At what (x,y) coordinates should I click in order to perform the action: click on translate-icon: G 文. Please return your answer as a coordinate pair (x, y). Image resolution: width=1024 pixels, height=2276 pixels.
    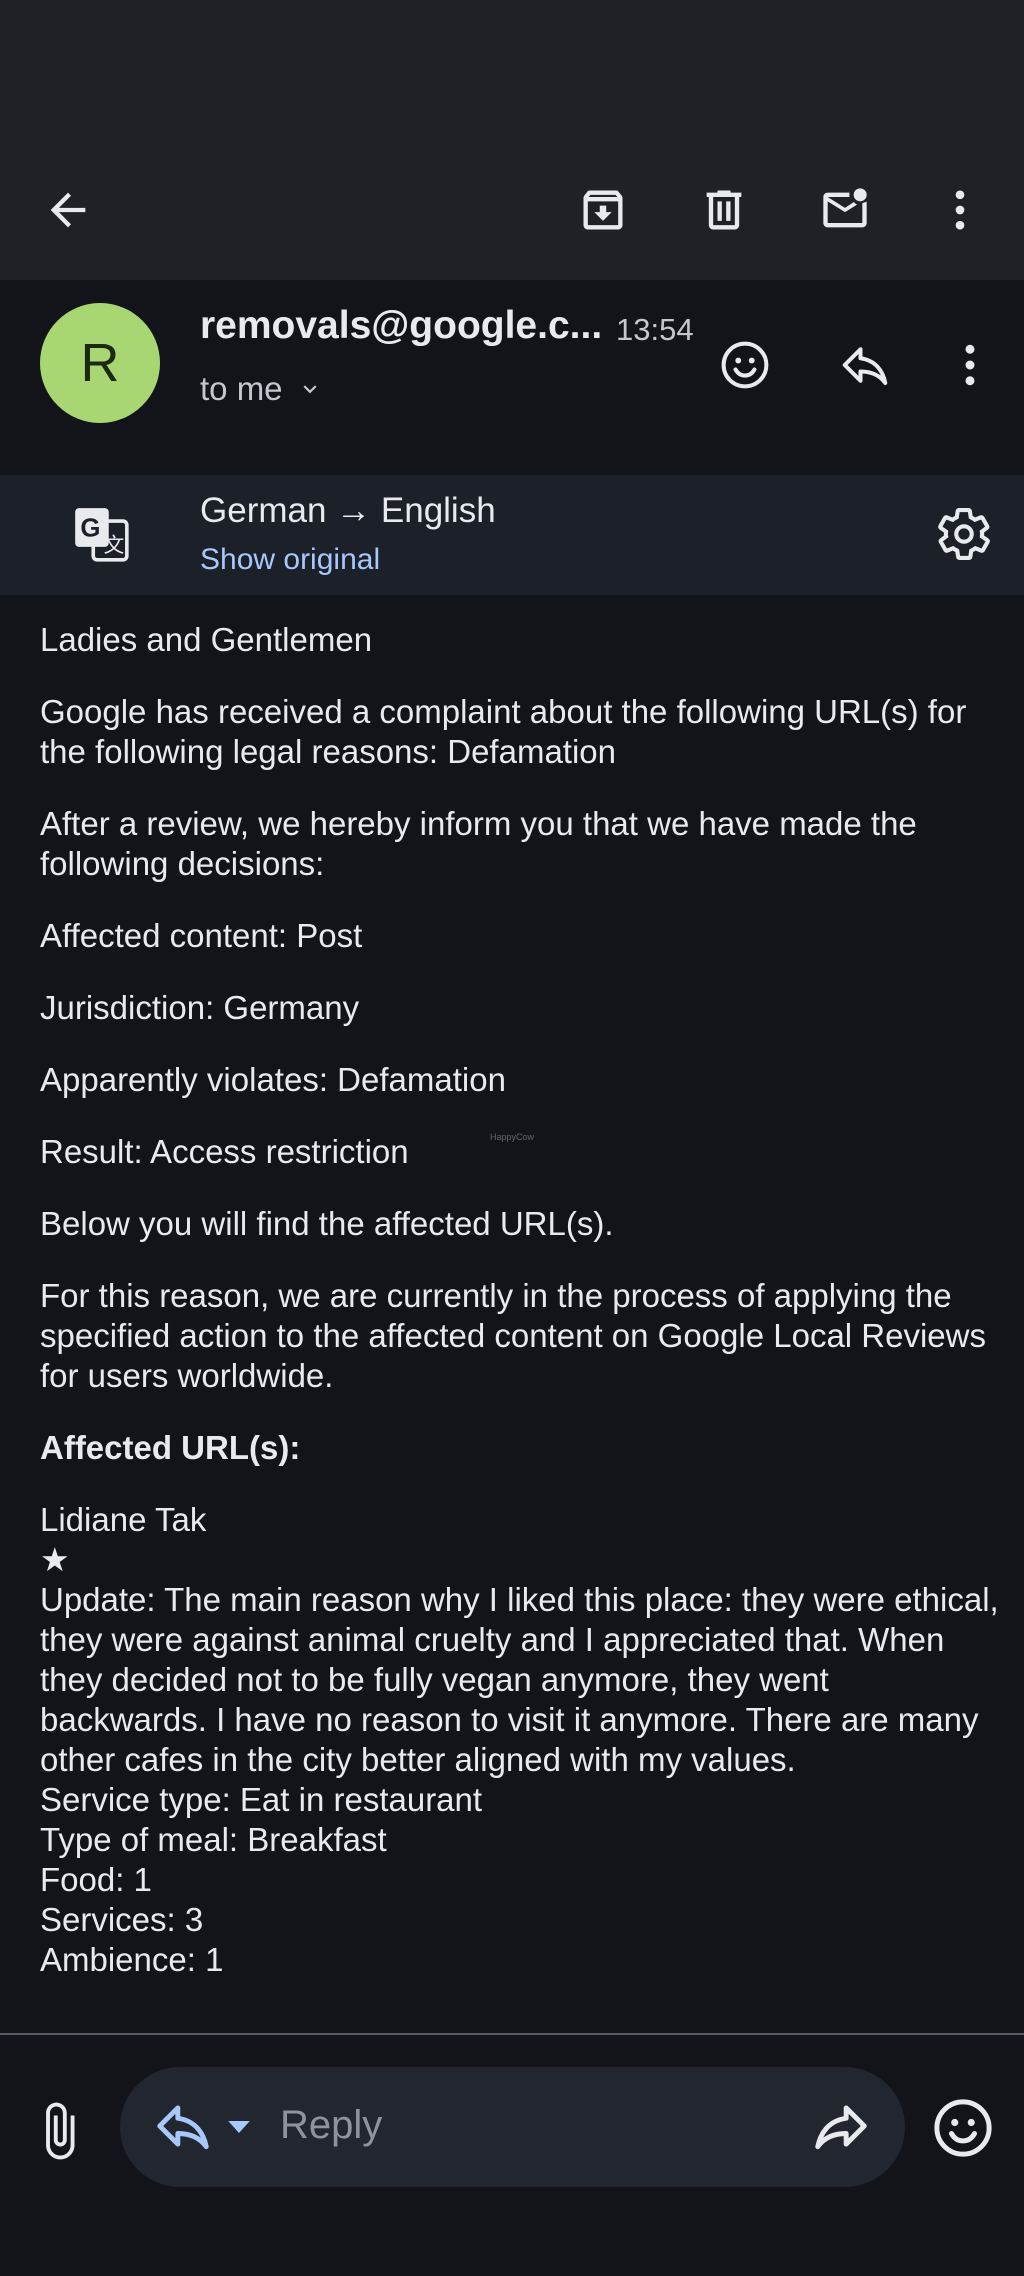
    Looking at the image, I should click on (102, 535).